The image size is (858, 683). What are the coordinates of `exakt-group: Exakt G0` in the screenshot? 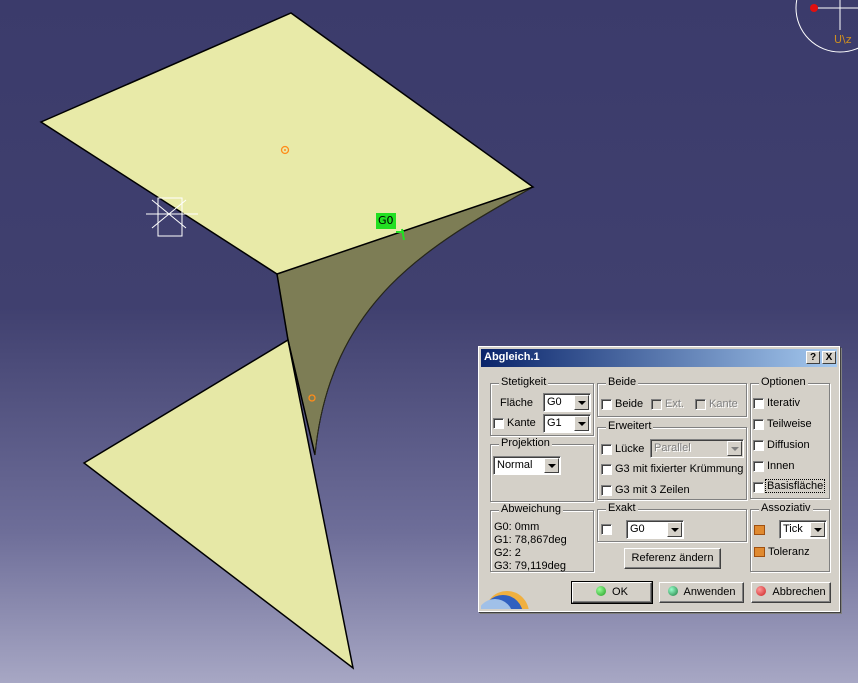 It's located at (672, 522).